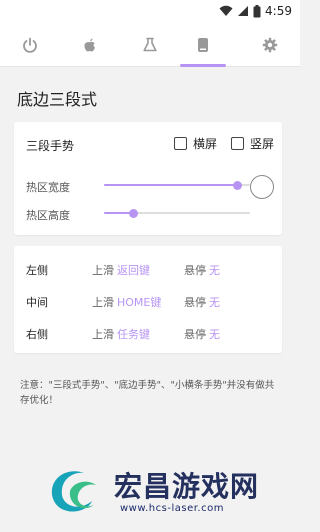 The image size is (320, 532). I want to click on watermark-url: www.hcs-laser.com, so click(172, 508).